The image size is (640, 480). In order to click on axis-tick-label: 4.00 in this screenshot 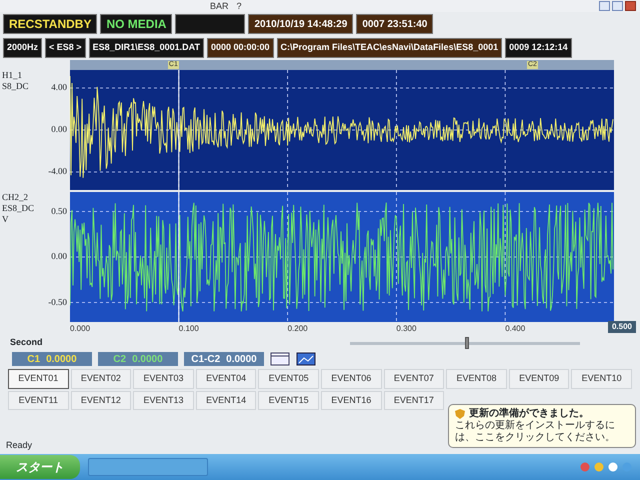, I will do `click(59, 87)`.